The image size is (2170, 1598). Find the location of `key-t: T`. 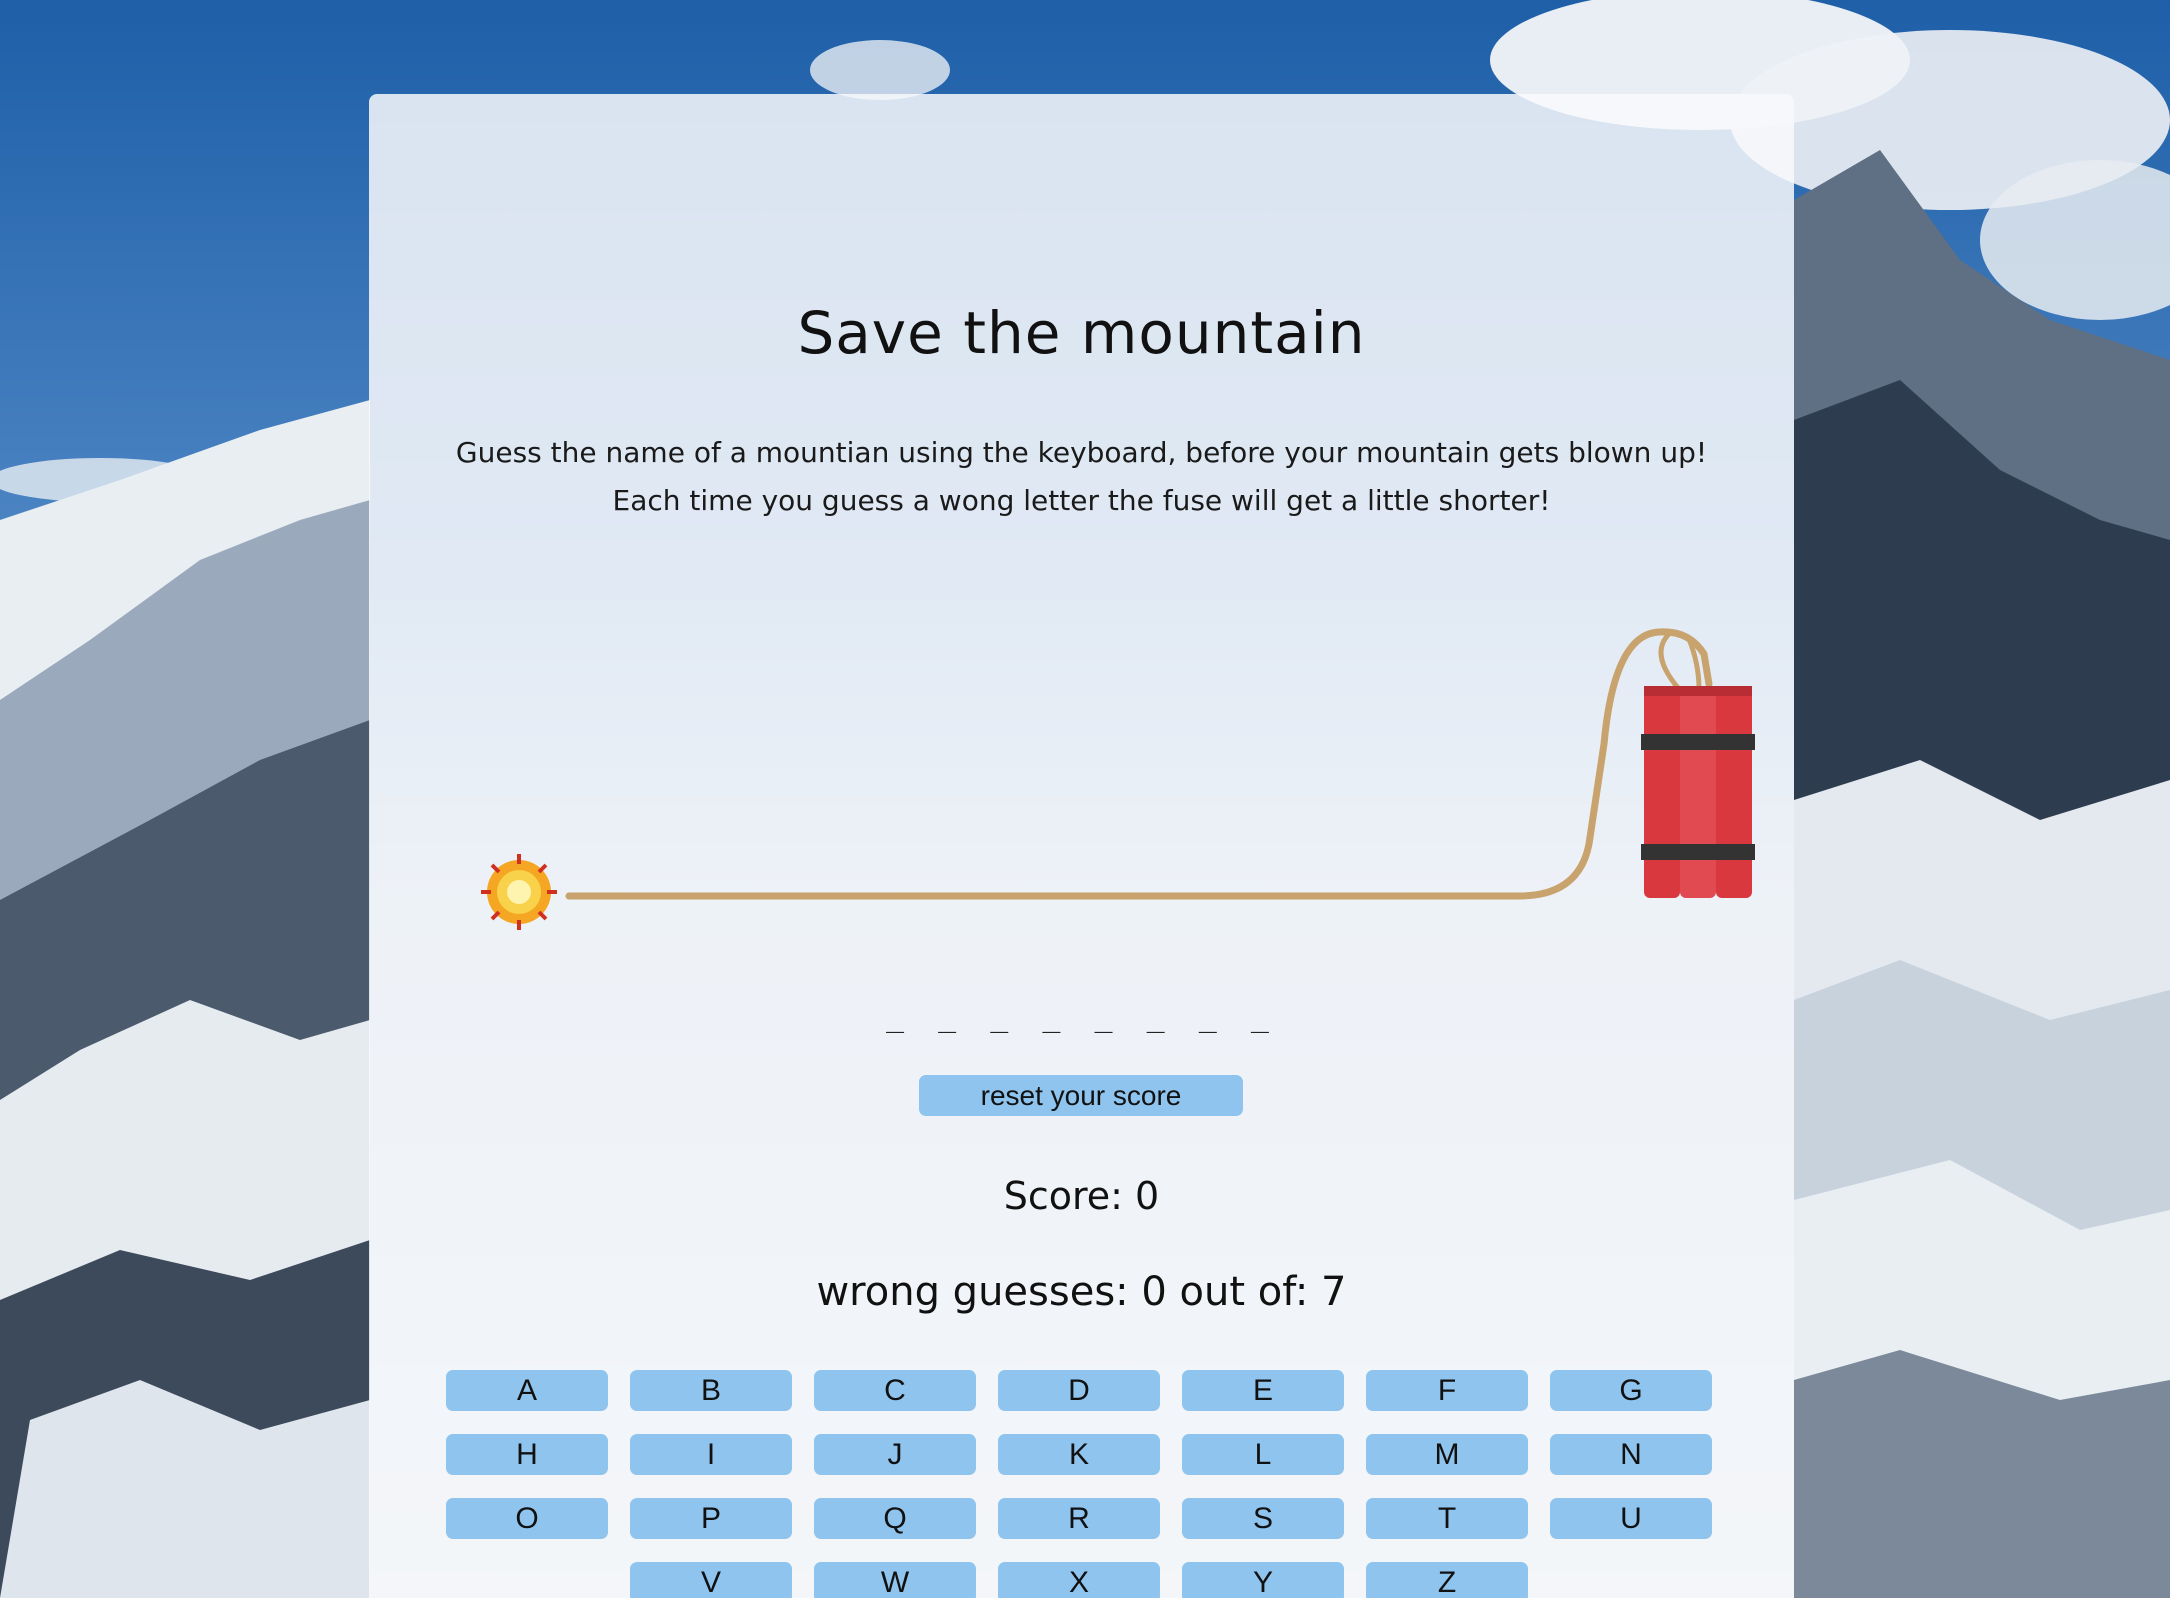

key-t: T is located at coordinates (1447, 1518).